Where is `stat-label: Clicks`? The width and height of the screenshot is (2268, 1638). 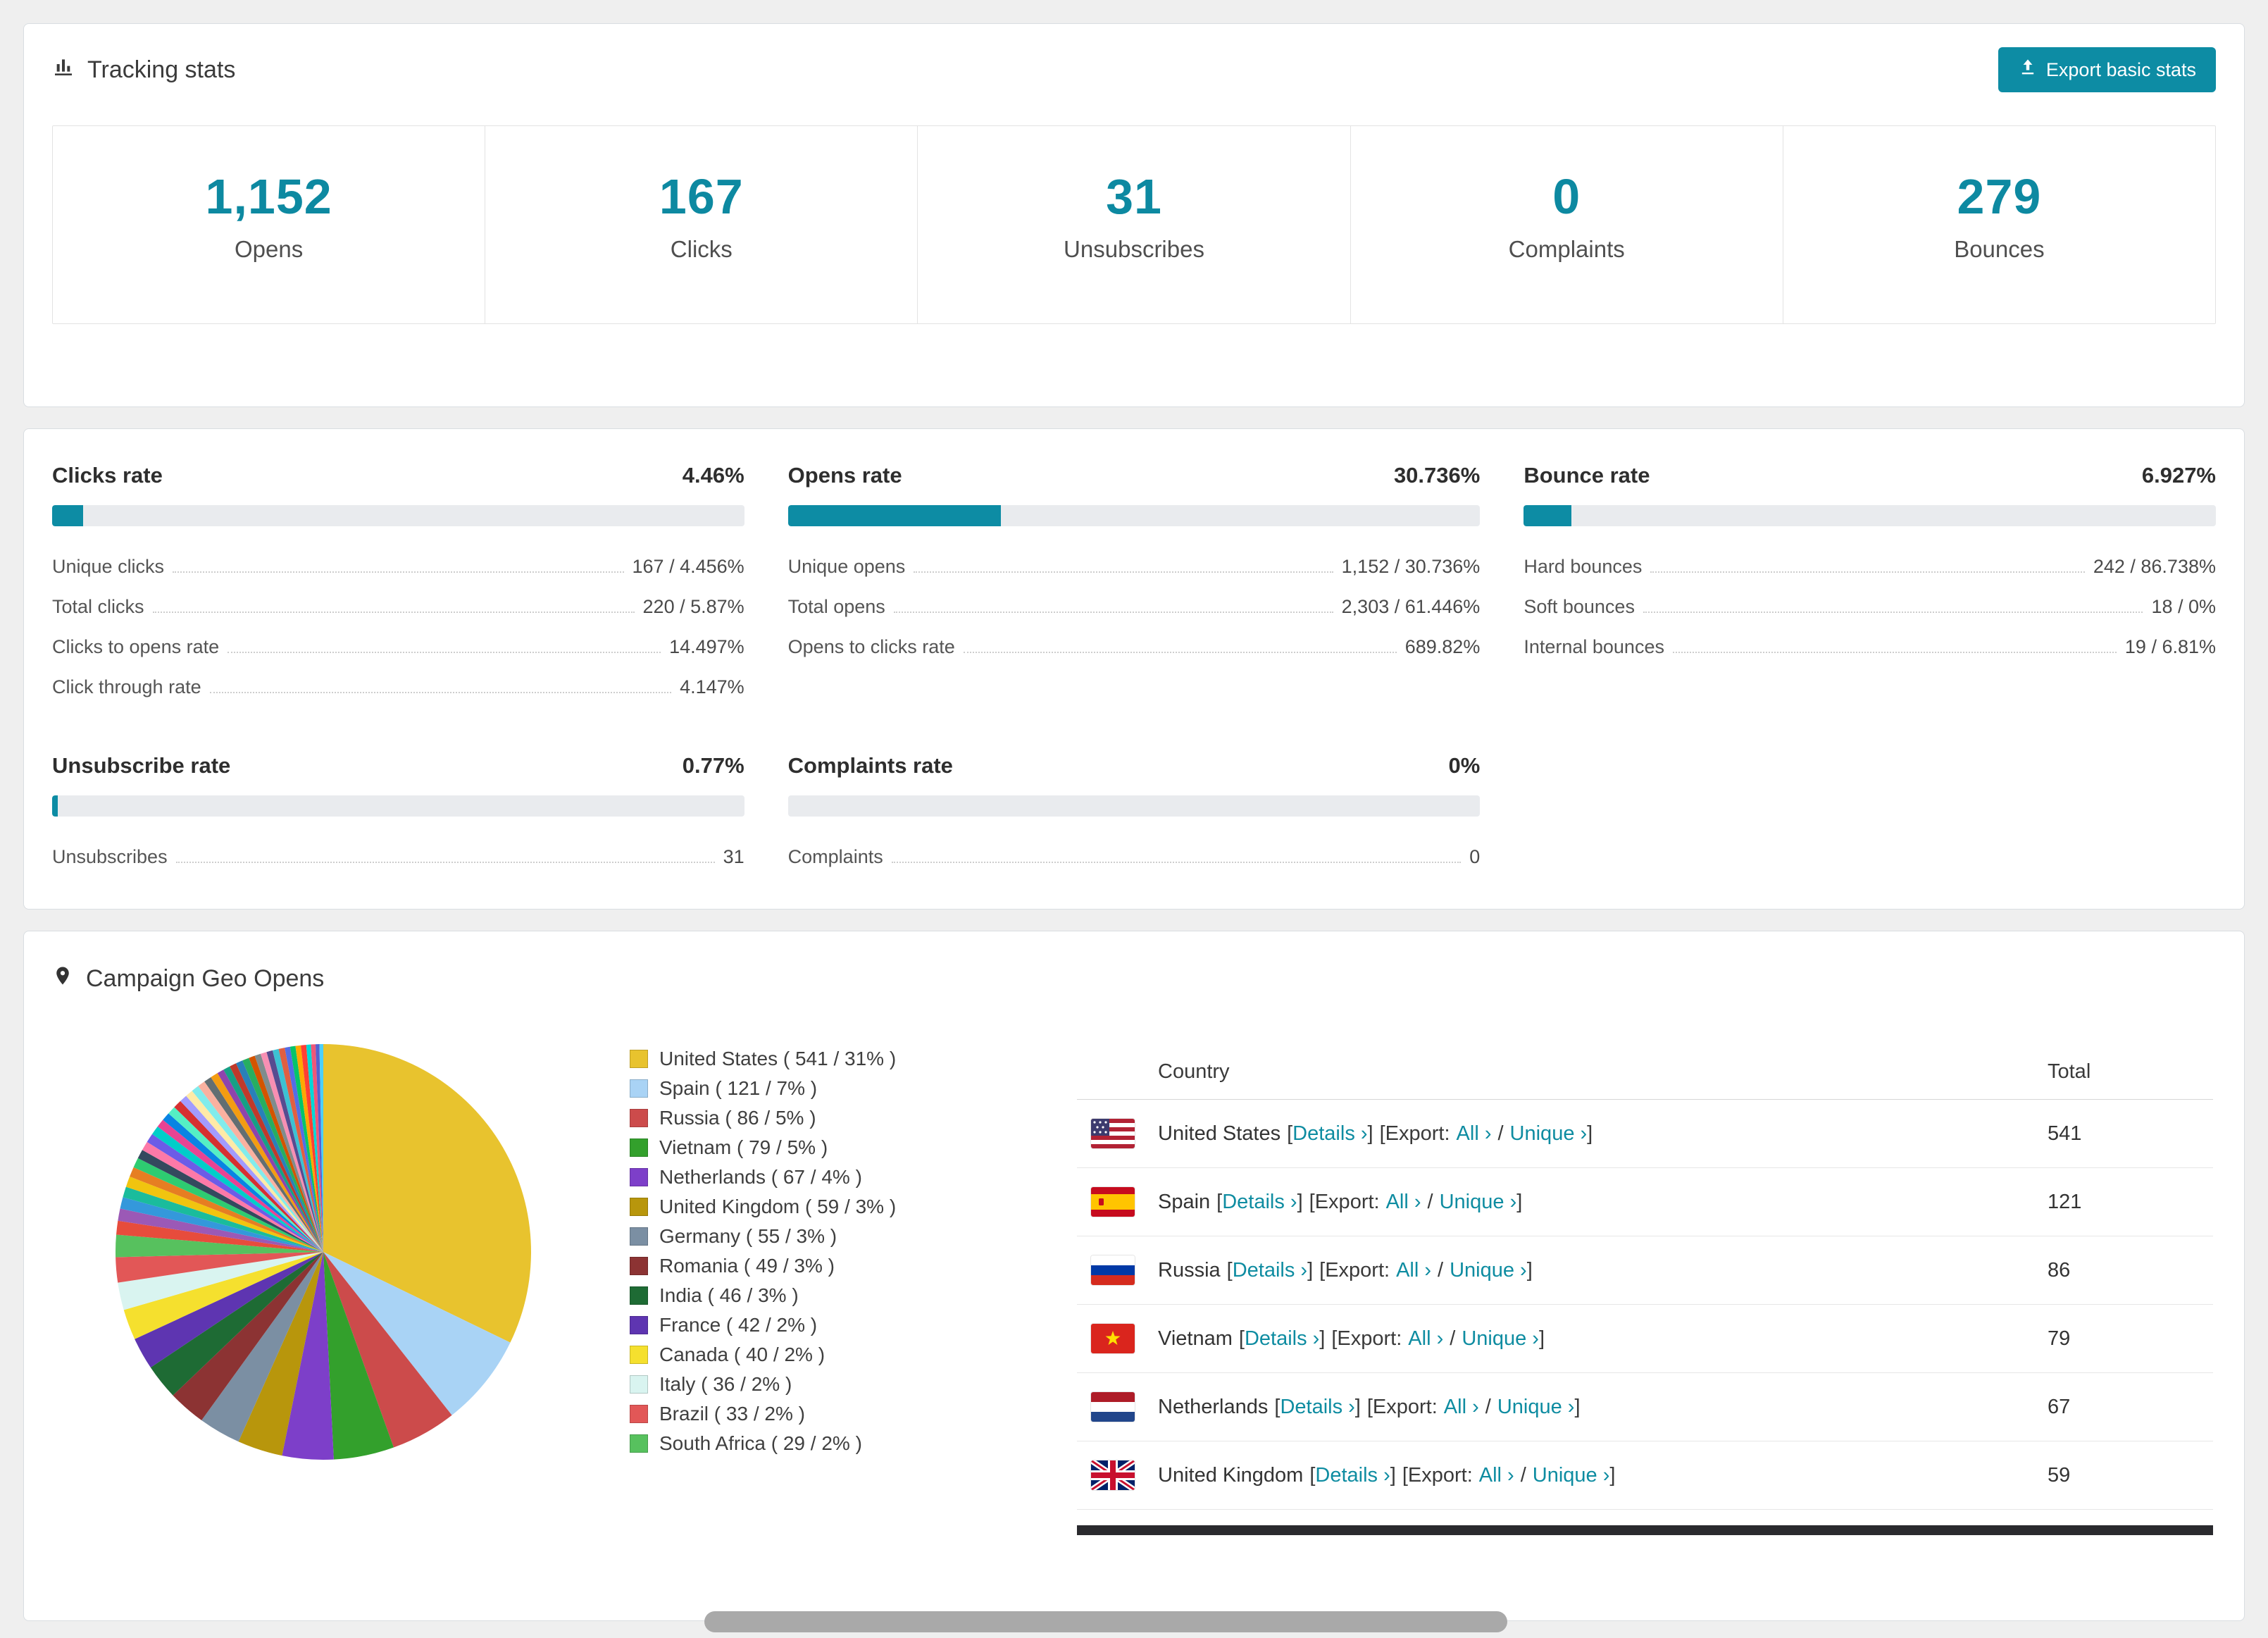
stat-label: Clicks is located at coordinates (702, 249).